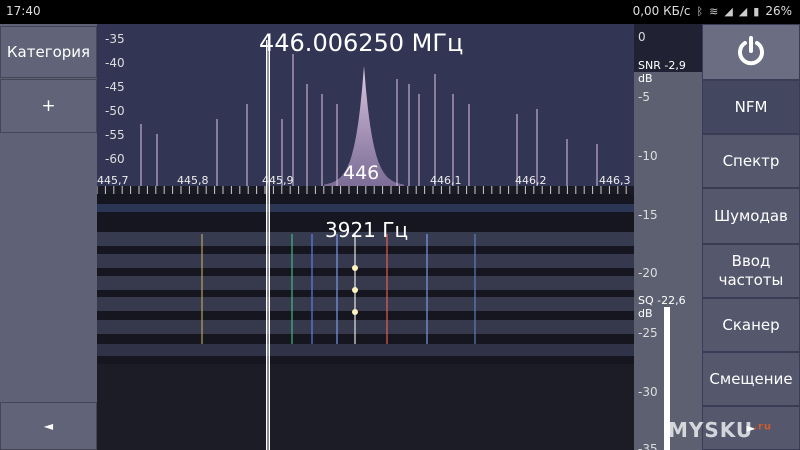  What do you see at coordinates (751, 379) in the screenshot?
I see `offset-button: Смещение` at bounding box center [751, 379].